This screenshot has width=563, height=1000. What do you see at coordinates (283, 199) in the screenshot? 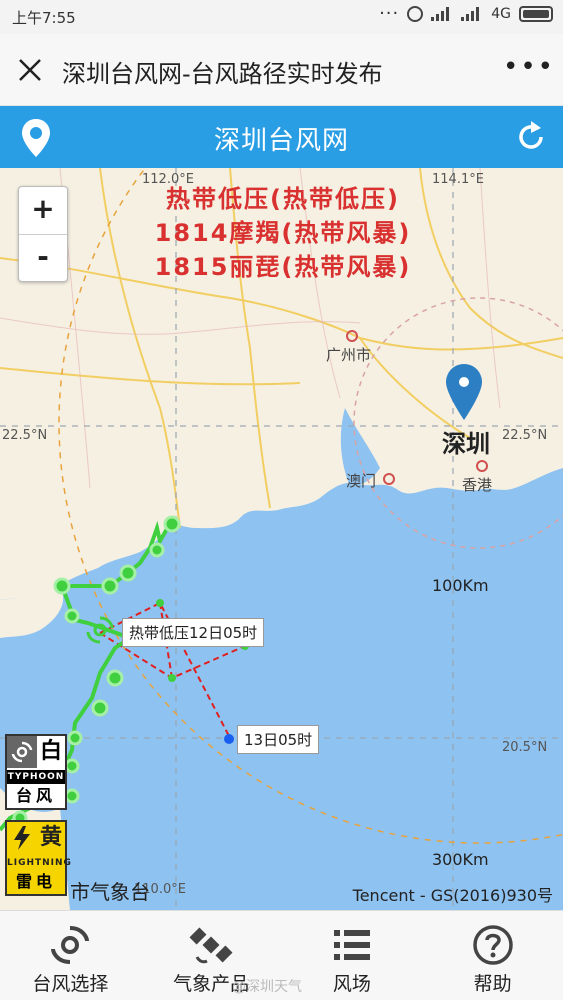
I see `storm-item: 热带低压(热带低压)` at bounding box center [283, 199].